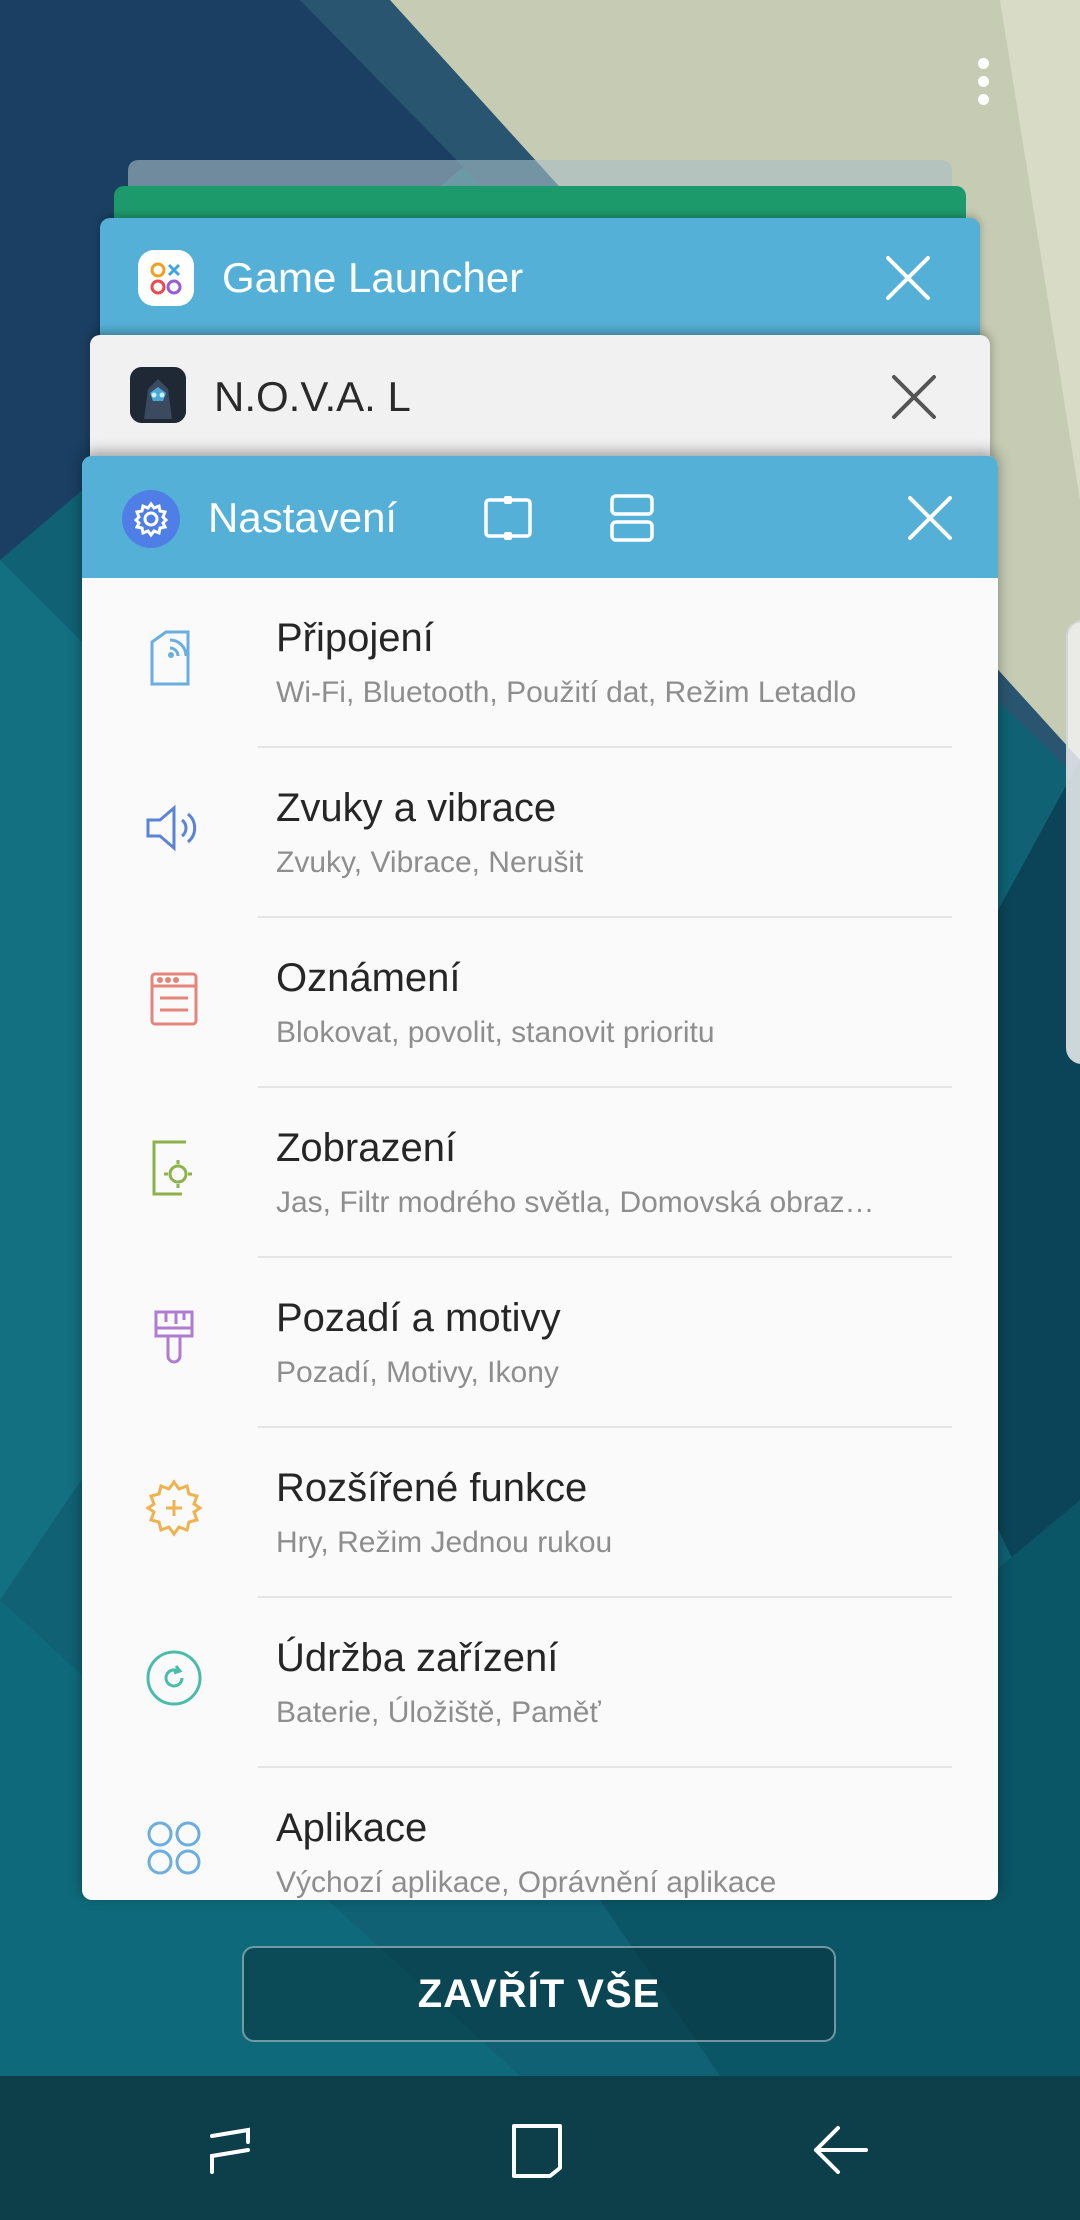 This screenshot has width=1080, height=2220. What do you see at coordinates (430, 862) in the screenshot?
I see `settings-item-subtitle: Zvuky, Vibrace, Nerušit` at bounding box center [430, 862].